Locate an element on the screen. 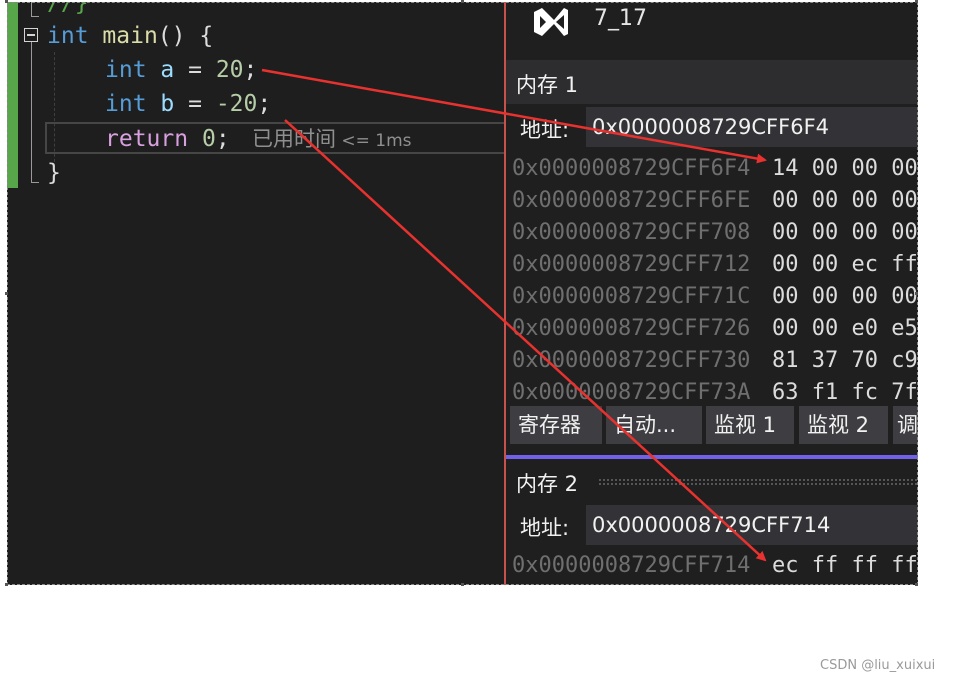 This screenshot has height=684, width=959. watermark: CSDN @liu_xuixui is located at coordinates (878, 665).